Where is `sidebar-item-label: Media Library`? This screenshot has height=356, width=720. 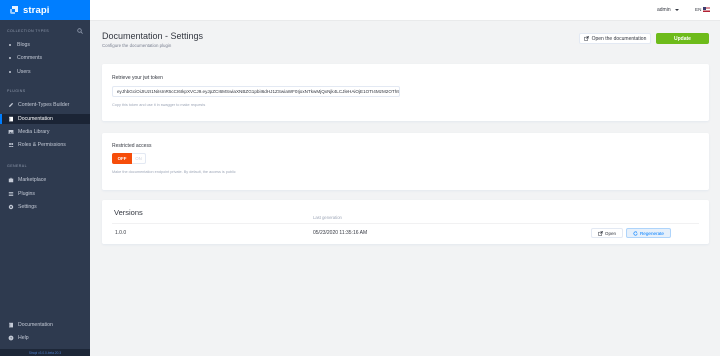
sidebar-item-label: Media Library is located at coordinates (34, 132).